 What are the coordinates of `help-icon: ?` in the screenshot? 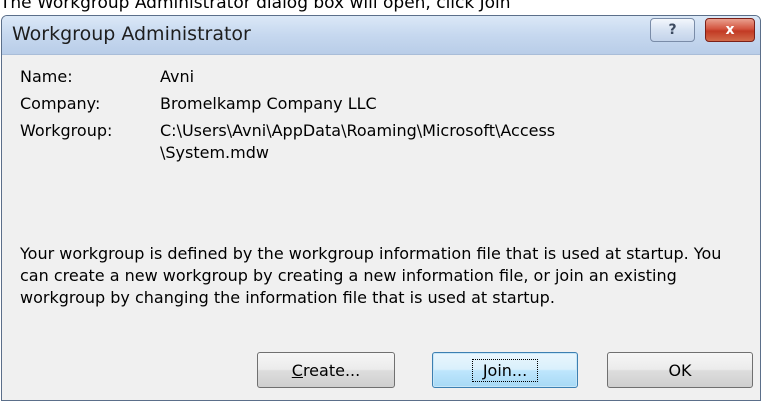 It's located at (672, 30).